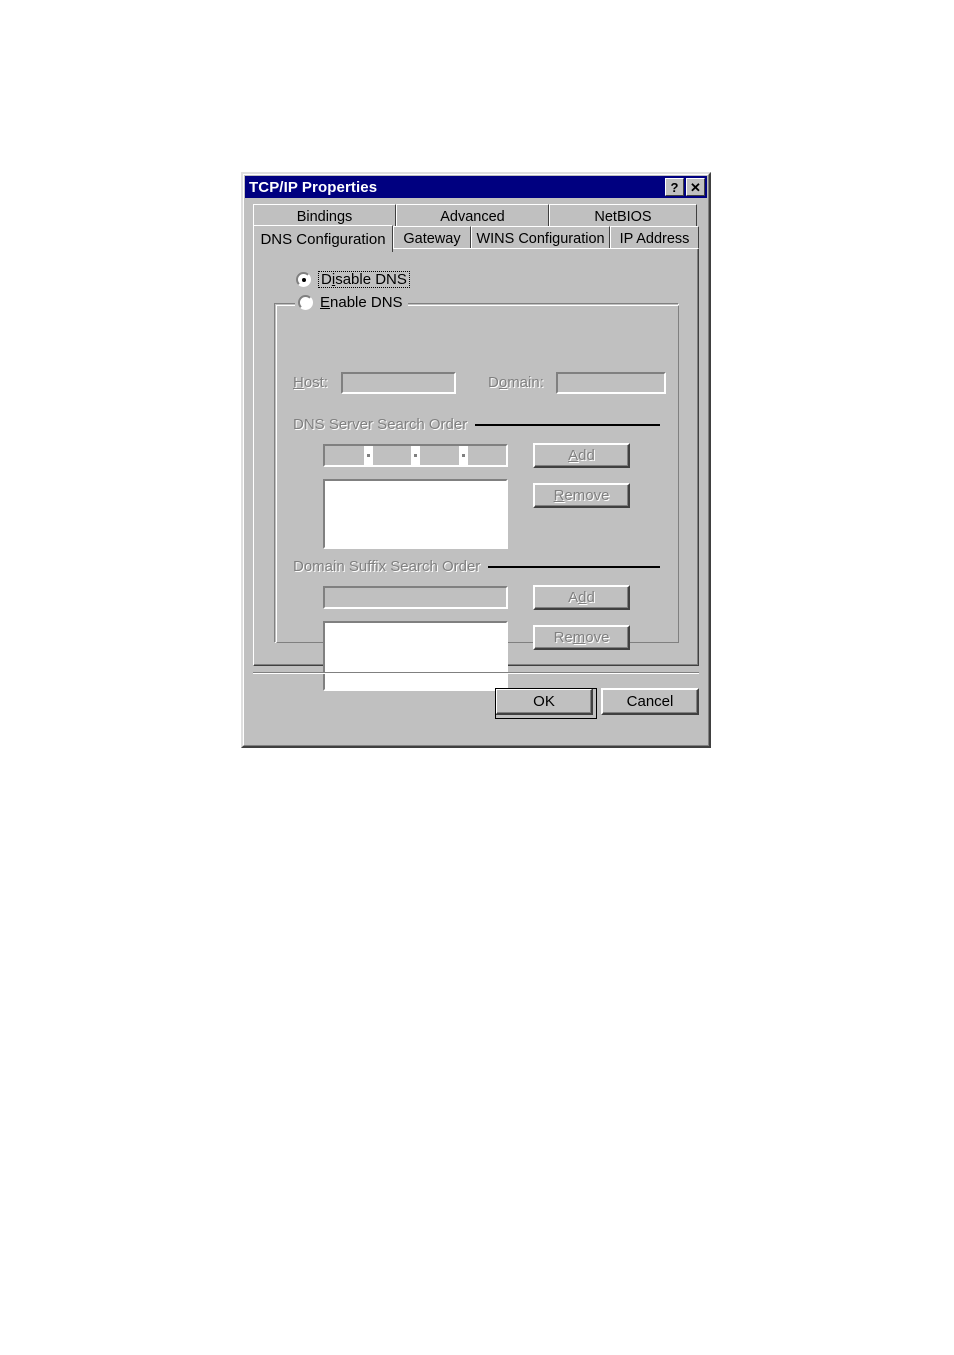  What do you see at coordinates (674, 187) in the screenshot?
I see `help-icon: ?` at bounding box center [674, 187].